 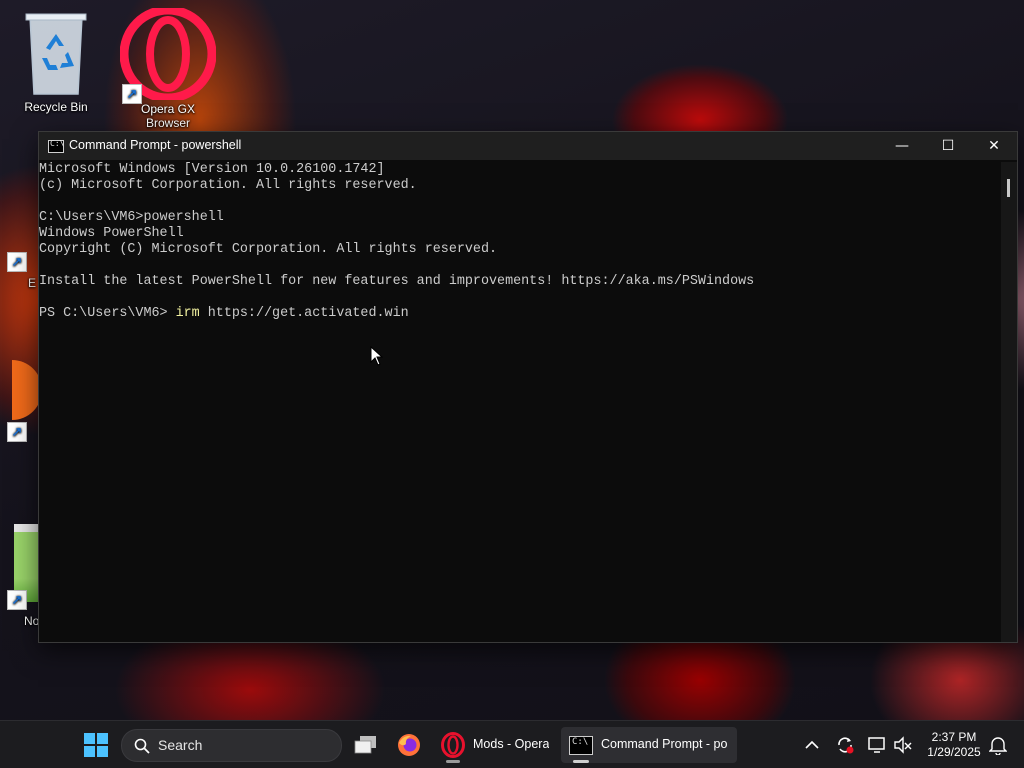 I want to click on desktop-icon-recycle-bin: Recycle Bin, so click(x=56, y=61).